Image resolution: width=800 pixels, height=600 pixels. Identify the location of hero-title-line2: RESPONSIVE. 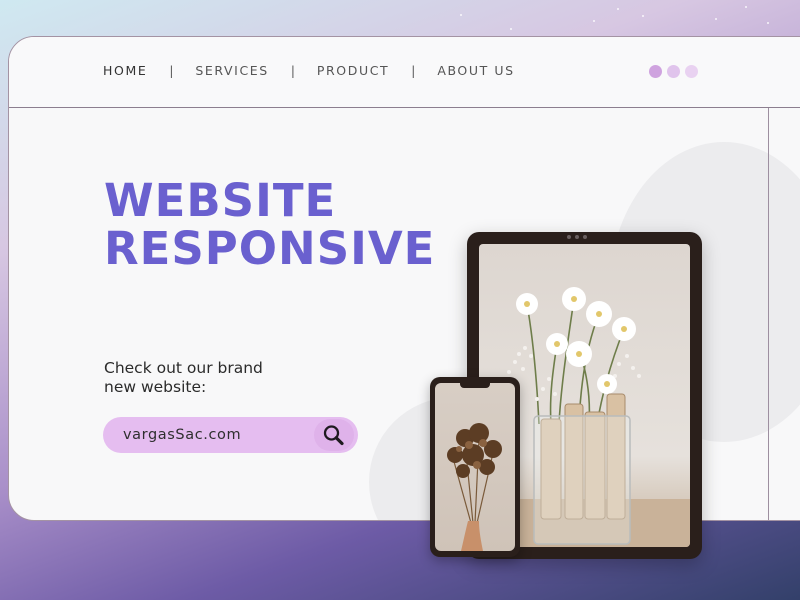
(270, 248).